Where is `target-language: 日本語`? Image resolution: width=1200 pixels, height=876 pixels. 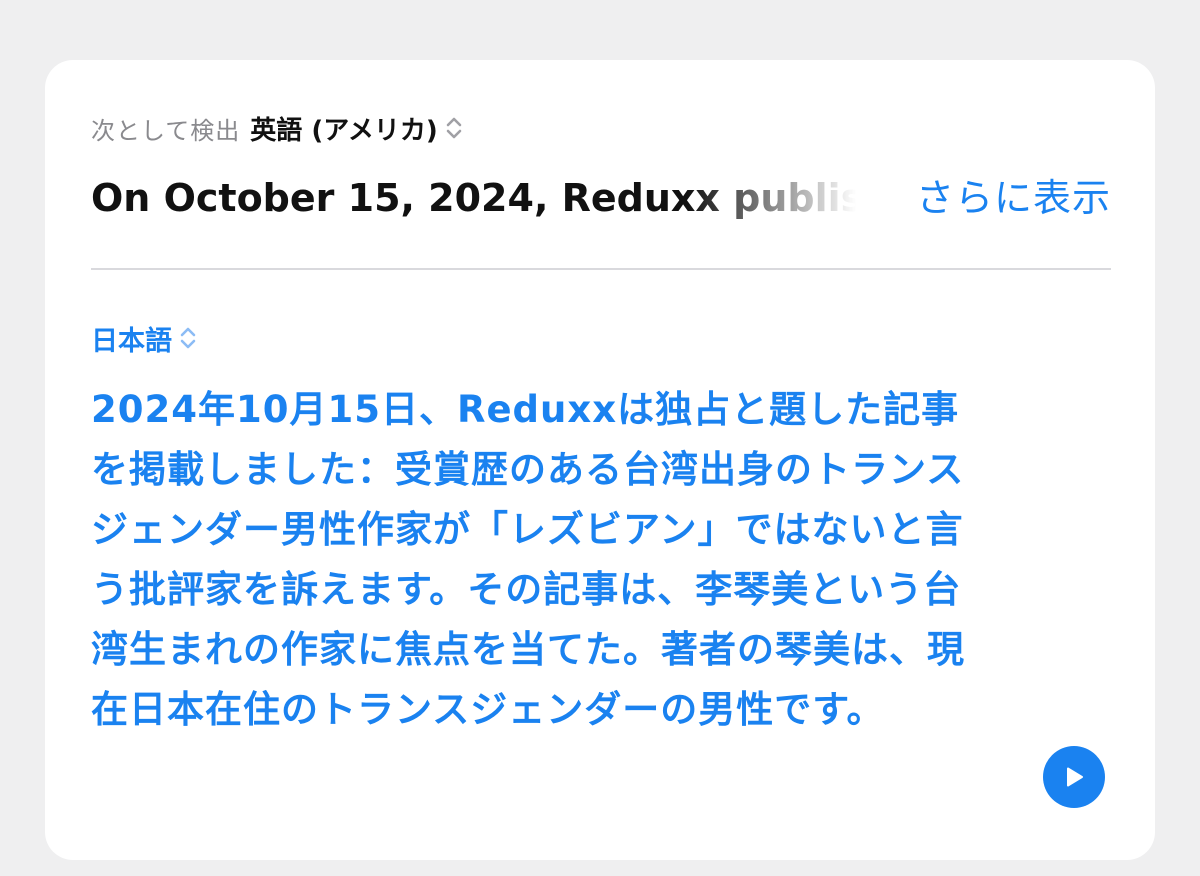 target-language: 日本語 is located at coordinates (131, 338).